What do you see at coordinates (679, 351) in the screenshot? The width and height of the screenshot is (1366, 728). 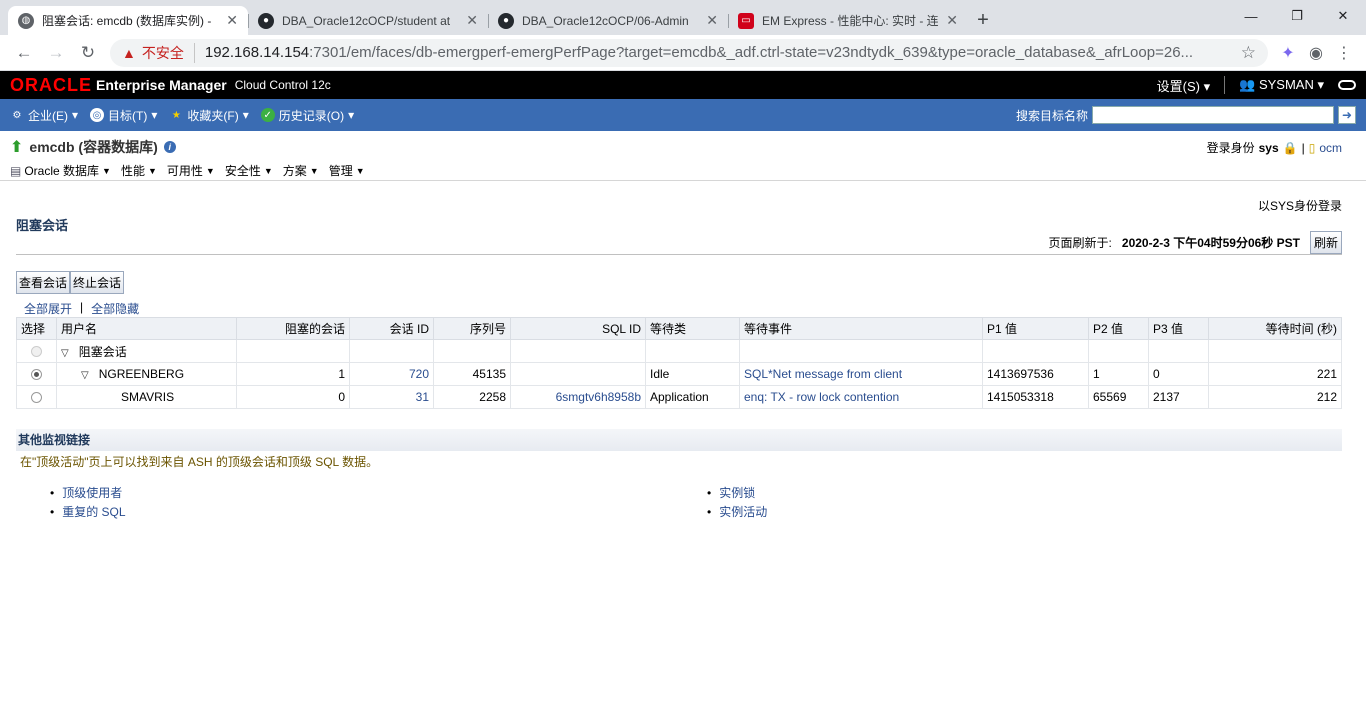 I see `table-row: ▽ 阻塞会话` at bounding box center [679, 351].